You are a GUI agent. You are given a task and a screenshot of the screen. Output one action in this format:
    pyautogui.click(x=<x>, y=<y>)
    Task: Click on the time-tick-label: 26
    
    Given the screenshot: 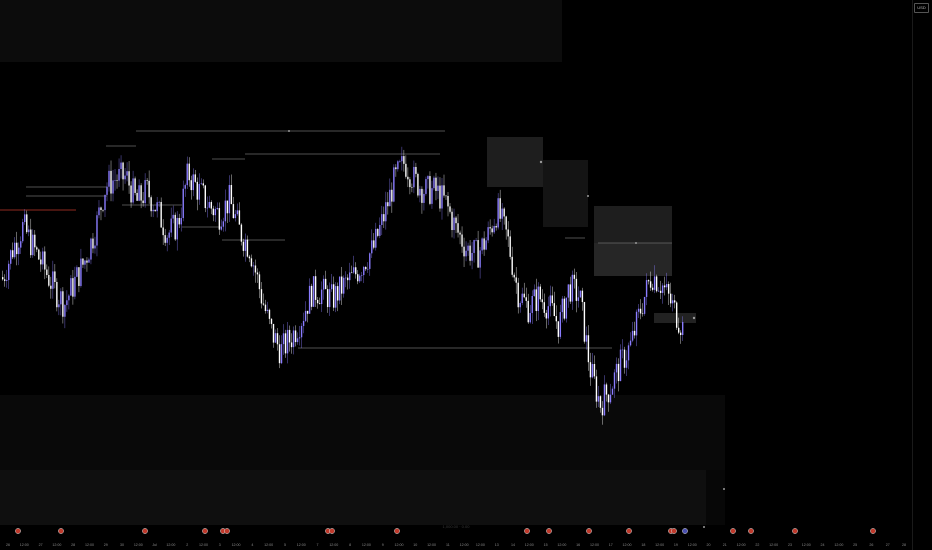 What is the action you would take?
    pyautogui.click(x=8, y=545)
    